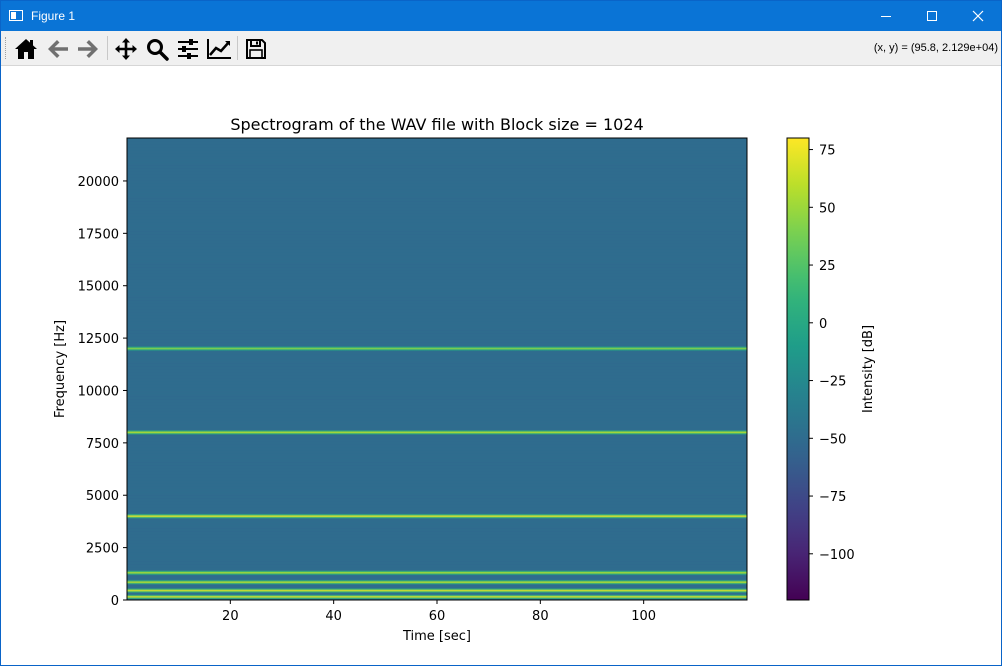 The width and height of the screenshot is (1002, 668). I want to click on colorbar-label: Intensity [dB], so click(868, 369).